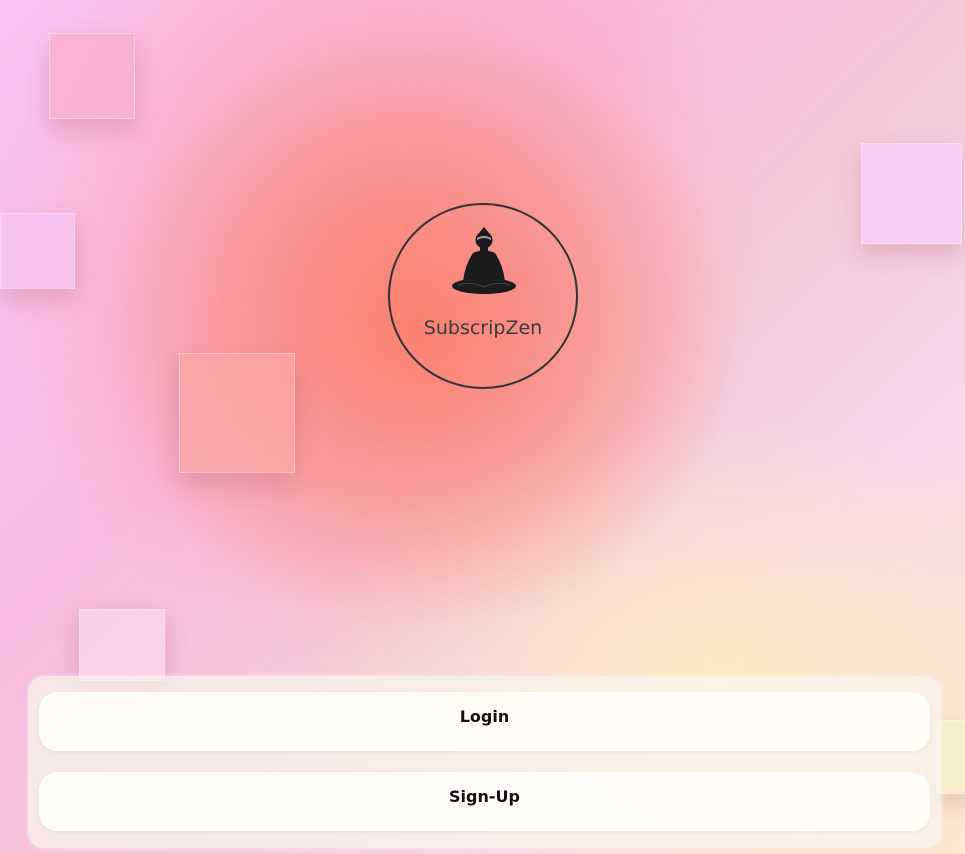 Image resolution: width=965 pixels, height=854 pixels. Describe the element at coordinates (483, 296) in the screenshot. I see `app-logo: SubscripZen` at that location.